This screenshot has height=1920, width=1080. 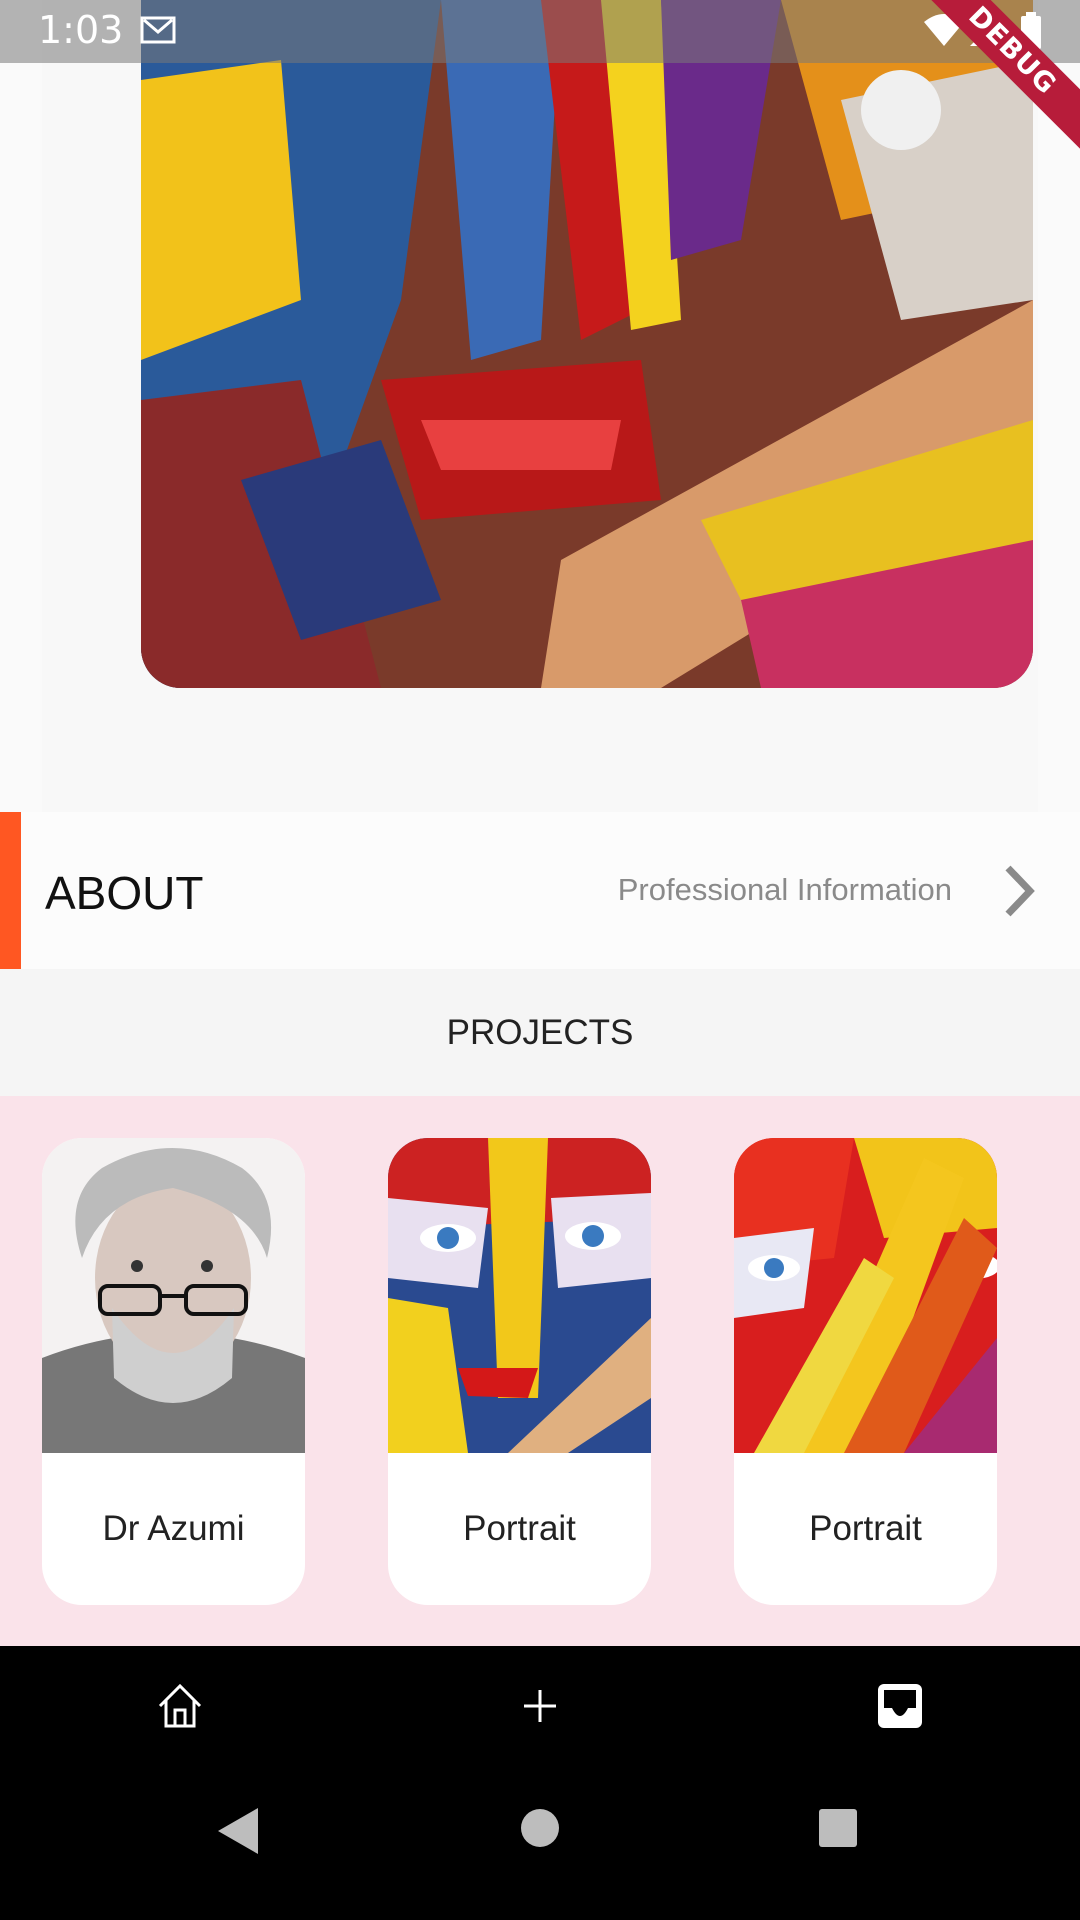 I want to click on projects-header: PROJECTS, so click(x=540, y=1032).